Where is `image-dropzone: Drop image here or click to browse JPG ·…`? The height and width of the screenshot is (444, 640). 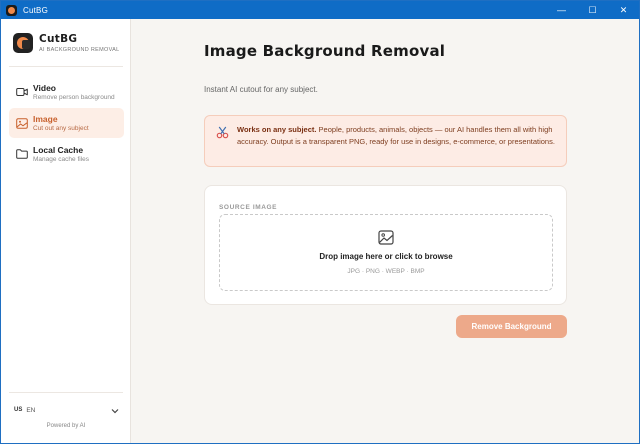 image-dropzone: Drop image here or click to browse JPG ·… is located at coordinates (386, 252).